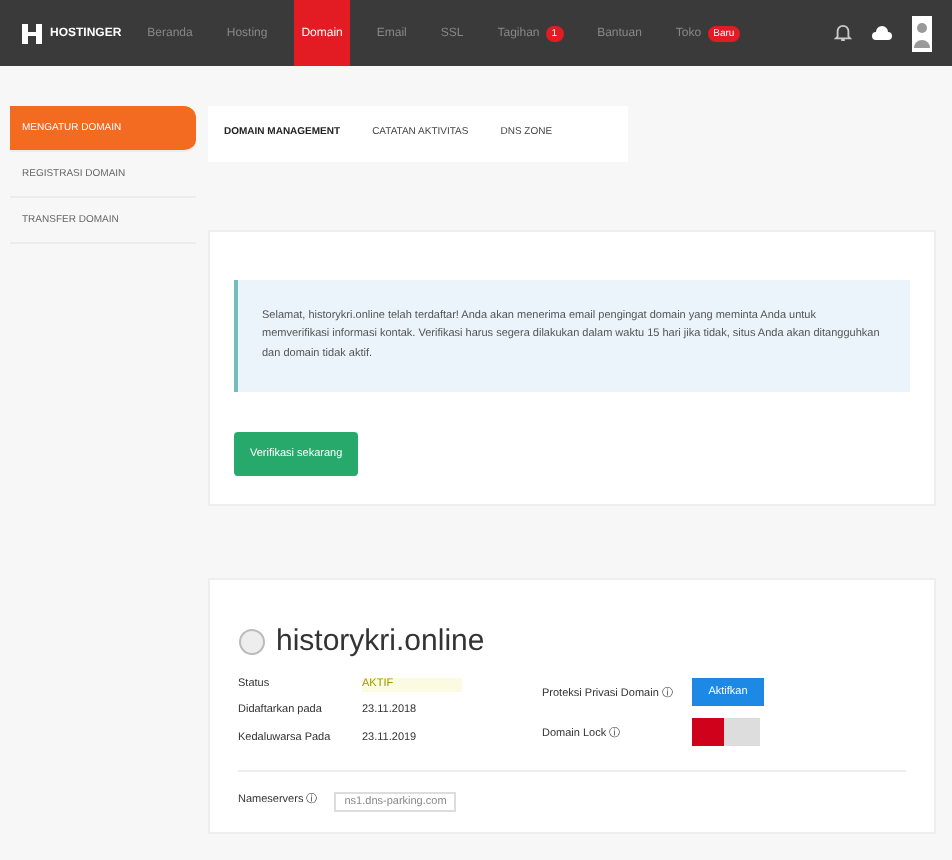 The width and height of the screenshot is (952, 860). I want to click on cloud-icon, so click(882, 33).